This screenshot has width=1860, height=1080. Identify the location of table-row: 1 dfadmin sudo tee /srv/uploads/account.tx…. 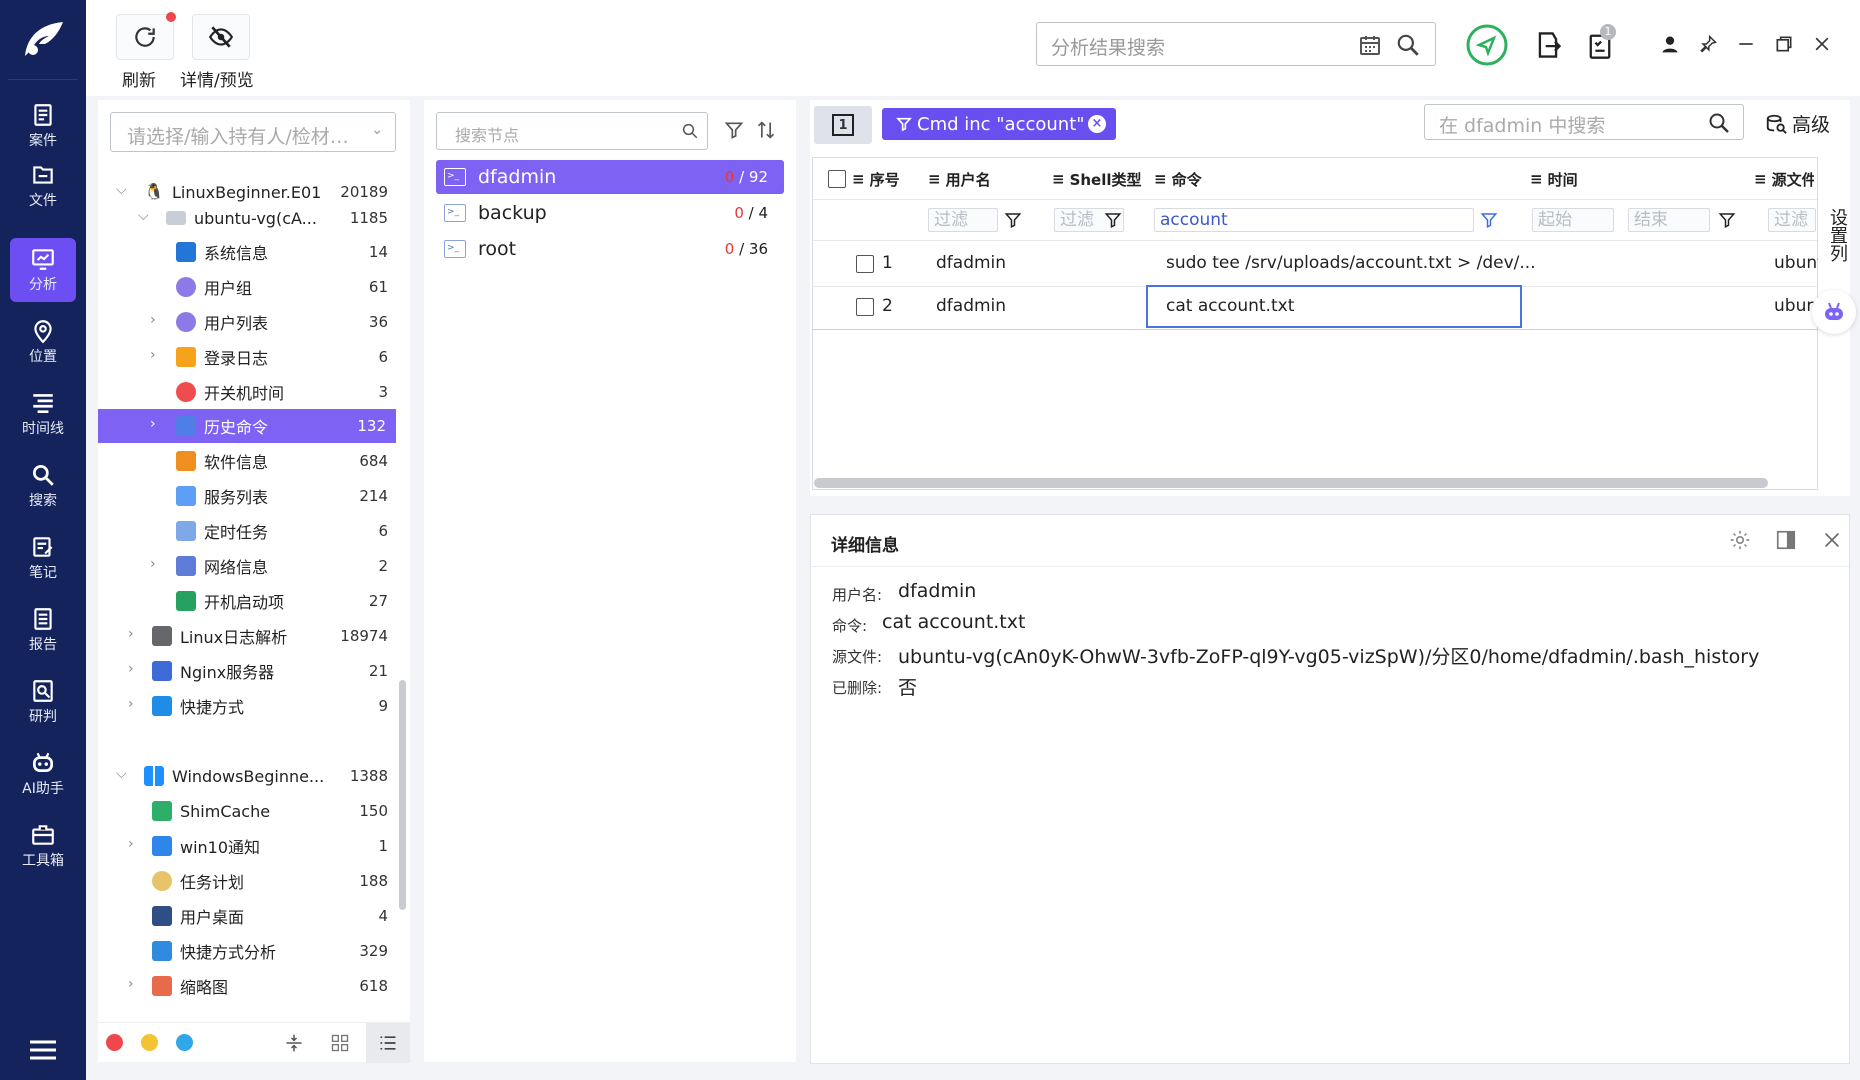
(1315, 264).